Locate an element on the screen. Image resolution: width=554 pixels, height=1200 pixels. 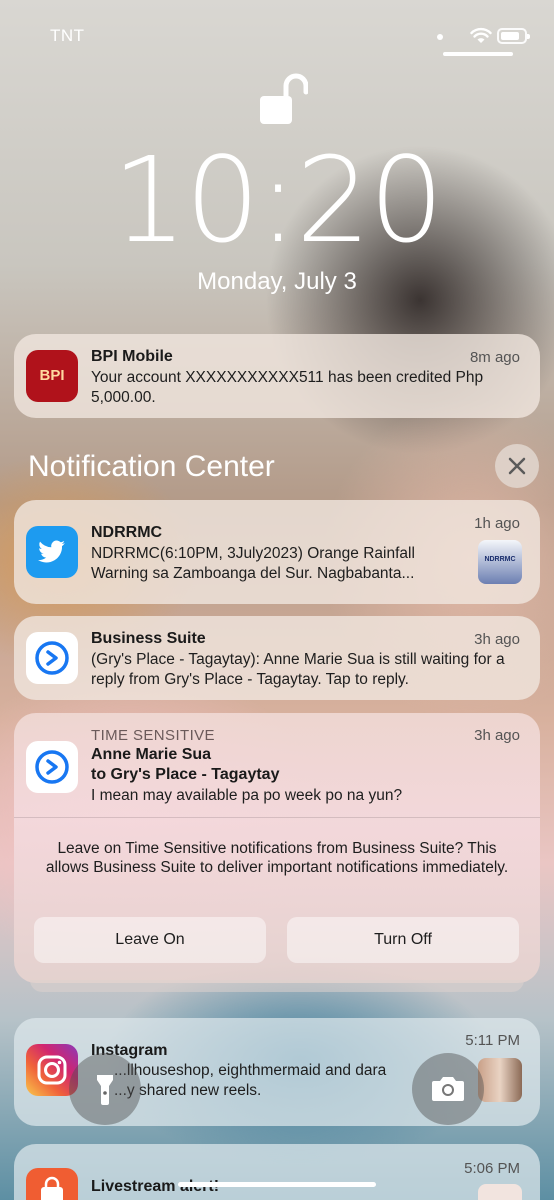
notification-body-line2: ...y shared new reels. is located at coordinates (188, 1090).